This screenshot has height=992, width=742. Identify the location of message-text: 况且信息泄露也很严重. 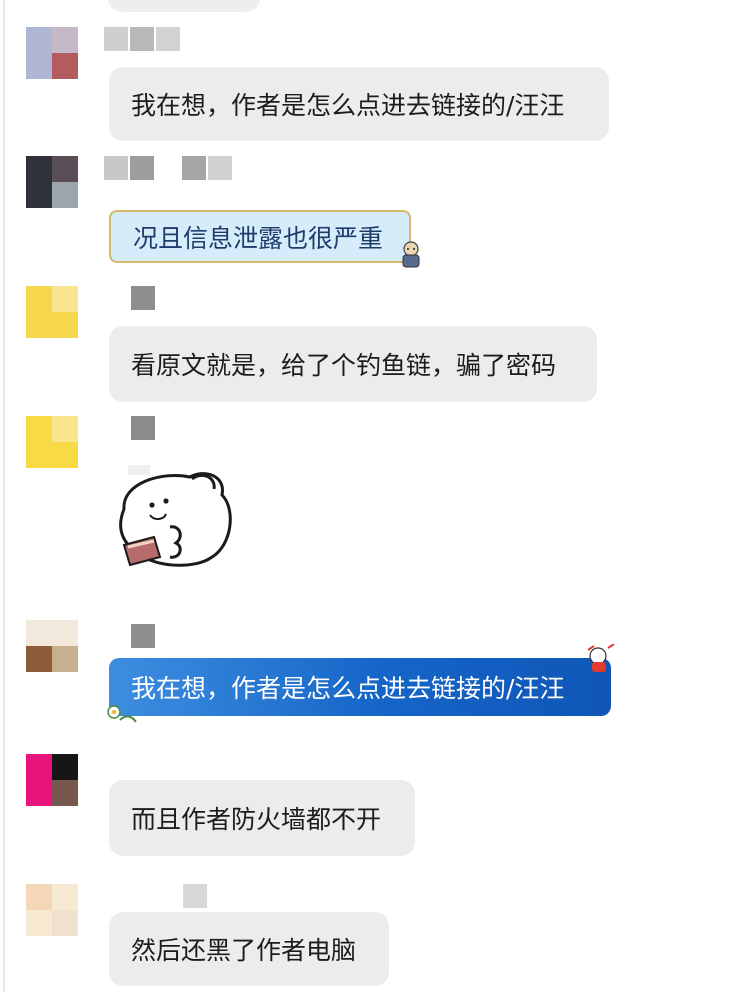
(258, 238).